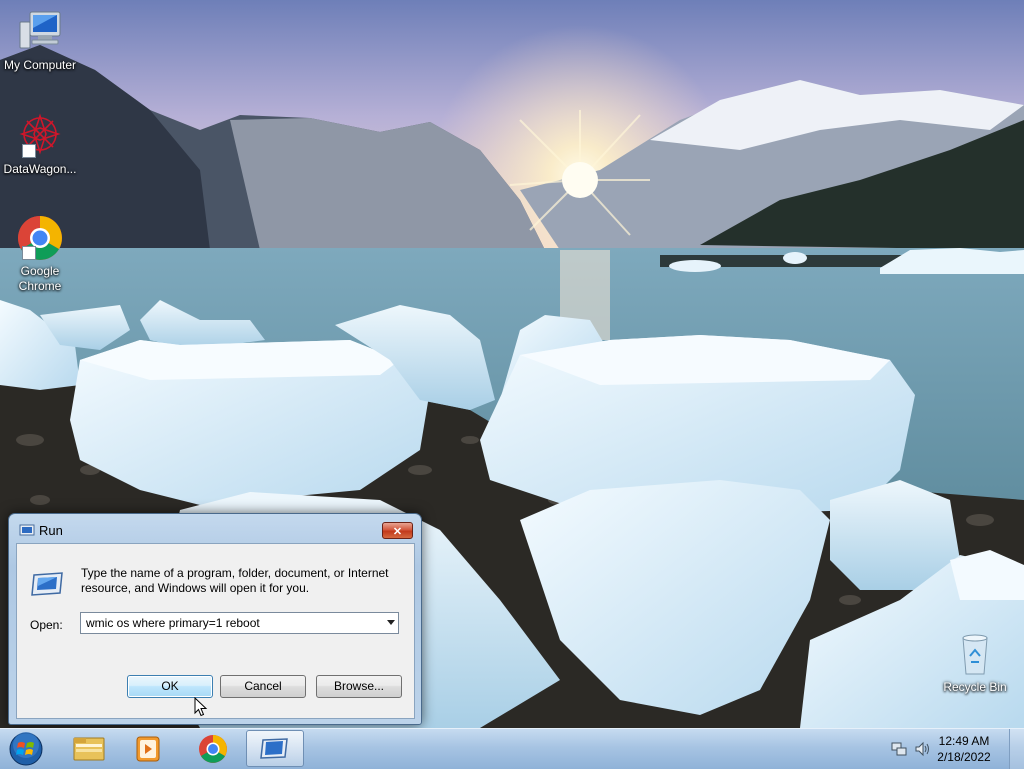  Describe the element at coordinates (397, 530) in the screenshot. I see `close-button: ✕` at that location.